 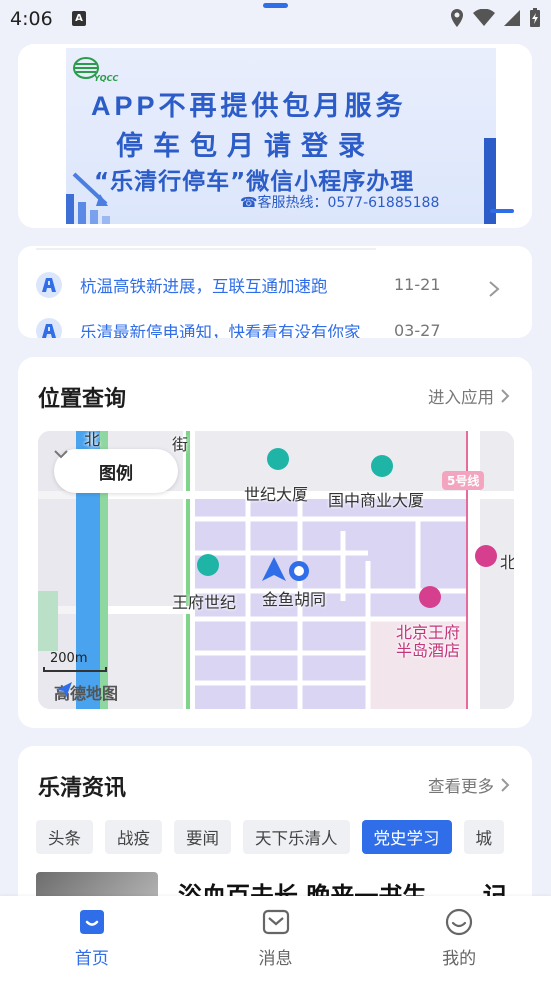 What do you see at coordinates (82, 399) in the screenshot?
I see `location-title: 位置查询` at bounding box center [82, 399].